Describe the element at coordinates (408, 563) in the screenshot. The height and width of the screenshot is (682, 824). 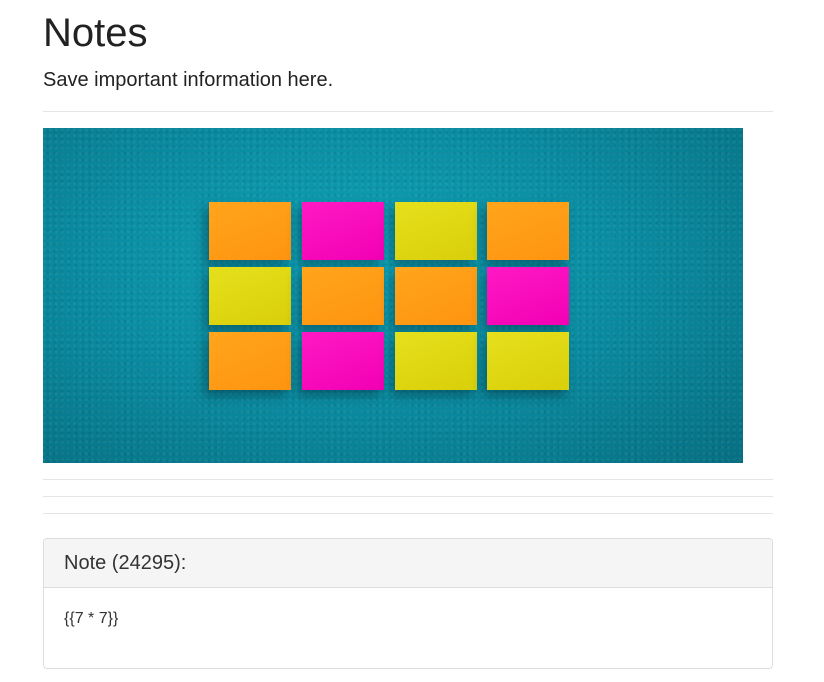
I see `note-card-header: Note (24295):` at that location.